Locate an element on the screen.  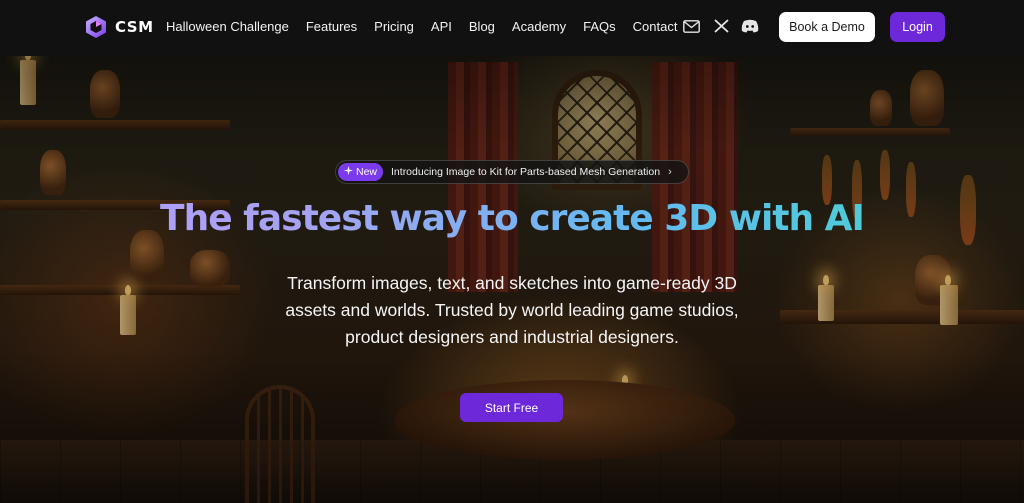
start-free-button: Start Free is located at coordinates (511, 407).